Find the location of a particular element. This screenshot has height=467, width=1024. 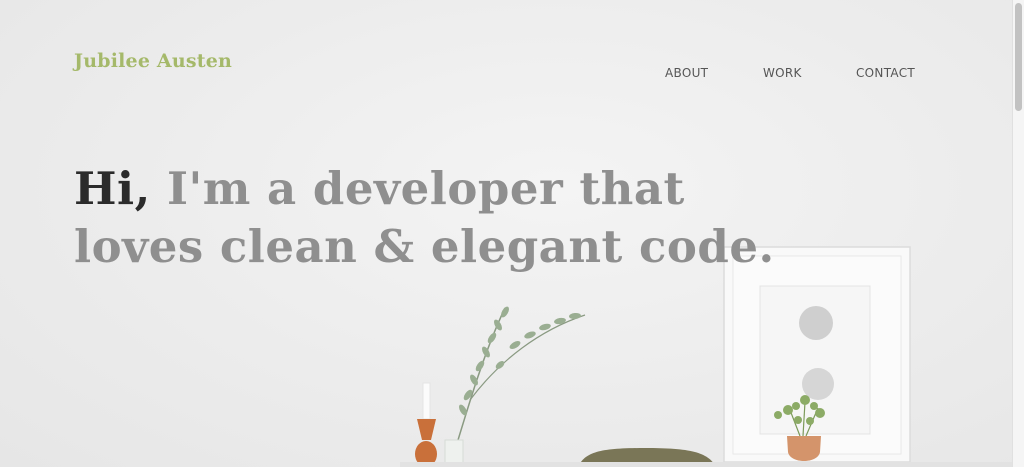

potted-plant is located at coordinates (799, 428).